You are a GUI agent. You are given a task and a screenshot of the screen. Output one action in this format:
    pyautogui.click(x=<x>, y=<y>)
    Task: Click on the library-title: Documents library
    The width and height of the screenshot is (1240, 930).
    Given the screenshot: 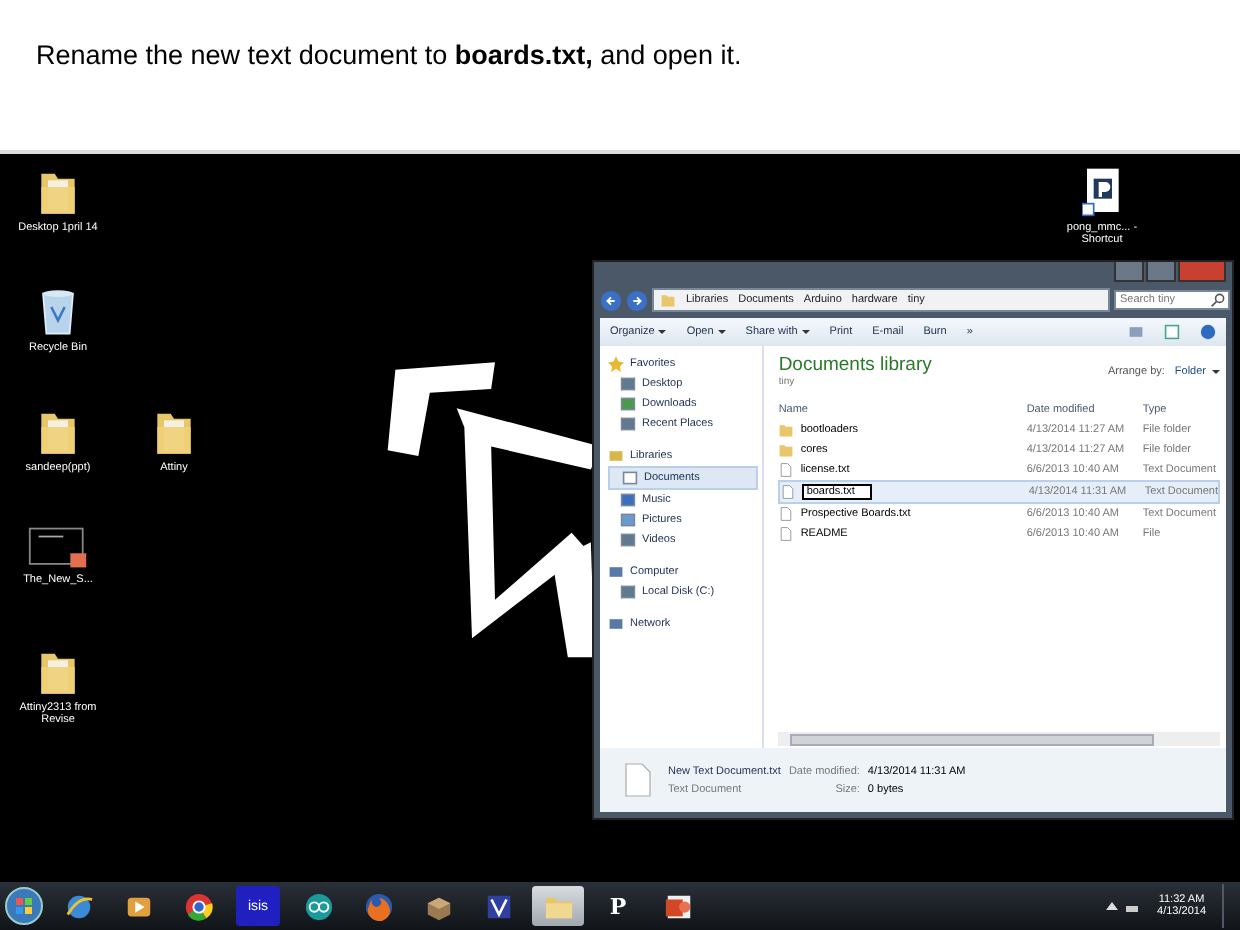 What is the action you would take?
    pyautogui.click(x=855, y=365)
    